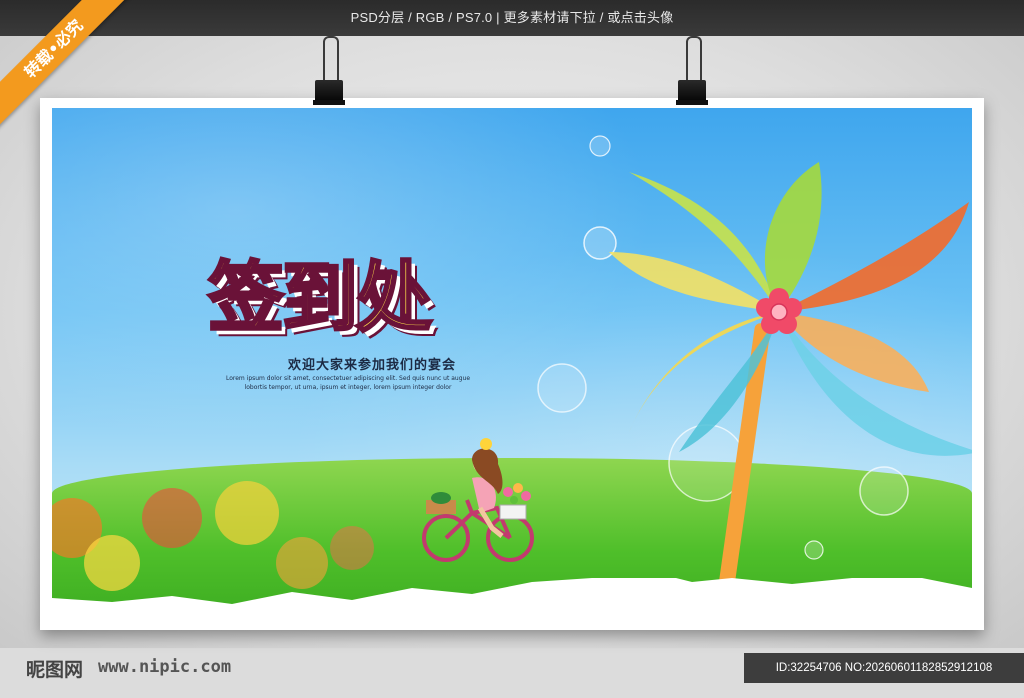 This screenshot has height=698, width=1024. I want to click on image-id-label: ID:32254706 NO:20260601182852912108, so click(884, 668).